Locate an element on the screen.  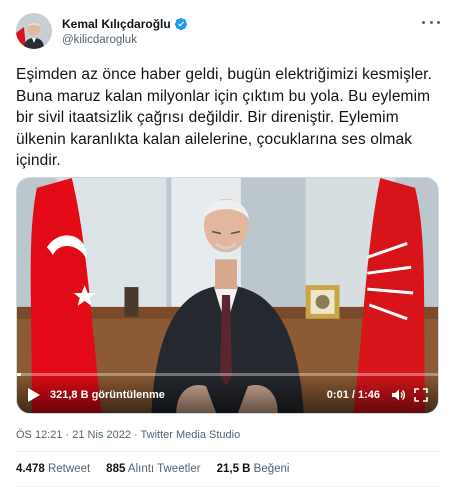
more-options-icon is located at coordinates (431, 22).